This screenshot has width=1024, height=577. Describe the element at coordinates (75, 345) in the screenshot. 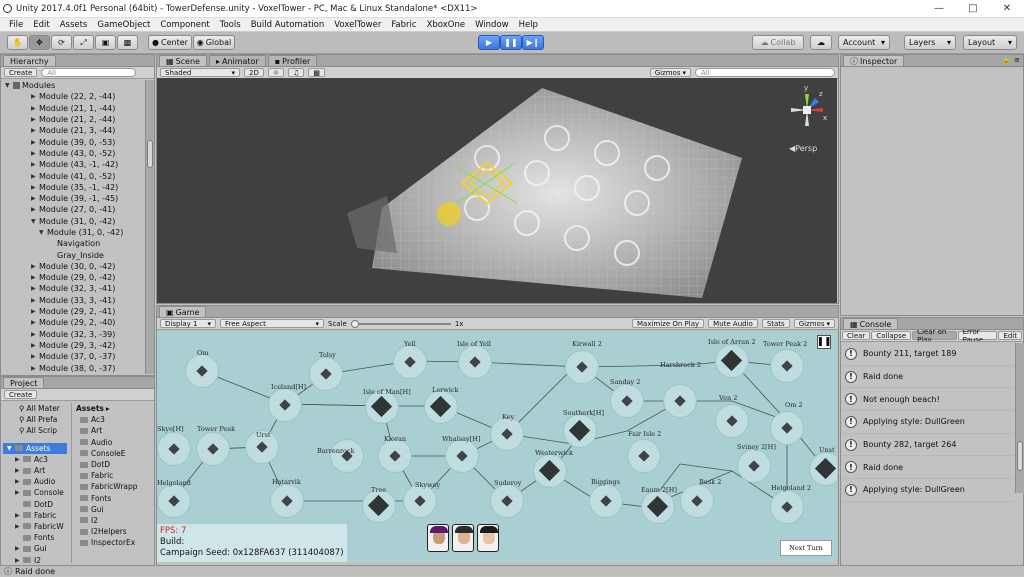

I see `hierarchy-item: ▶ Module (29, 3, -42)` at that location.